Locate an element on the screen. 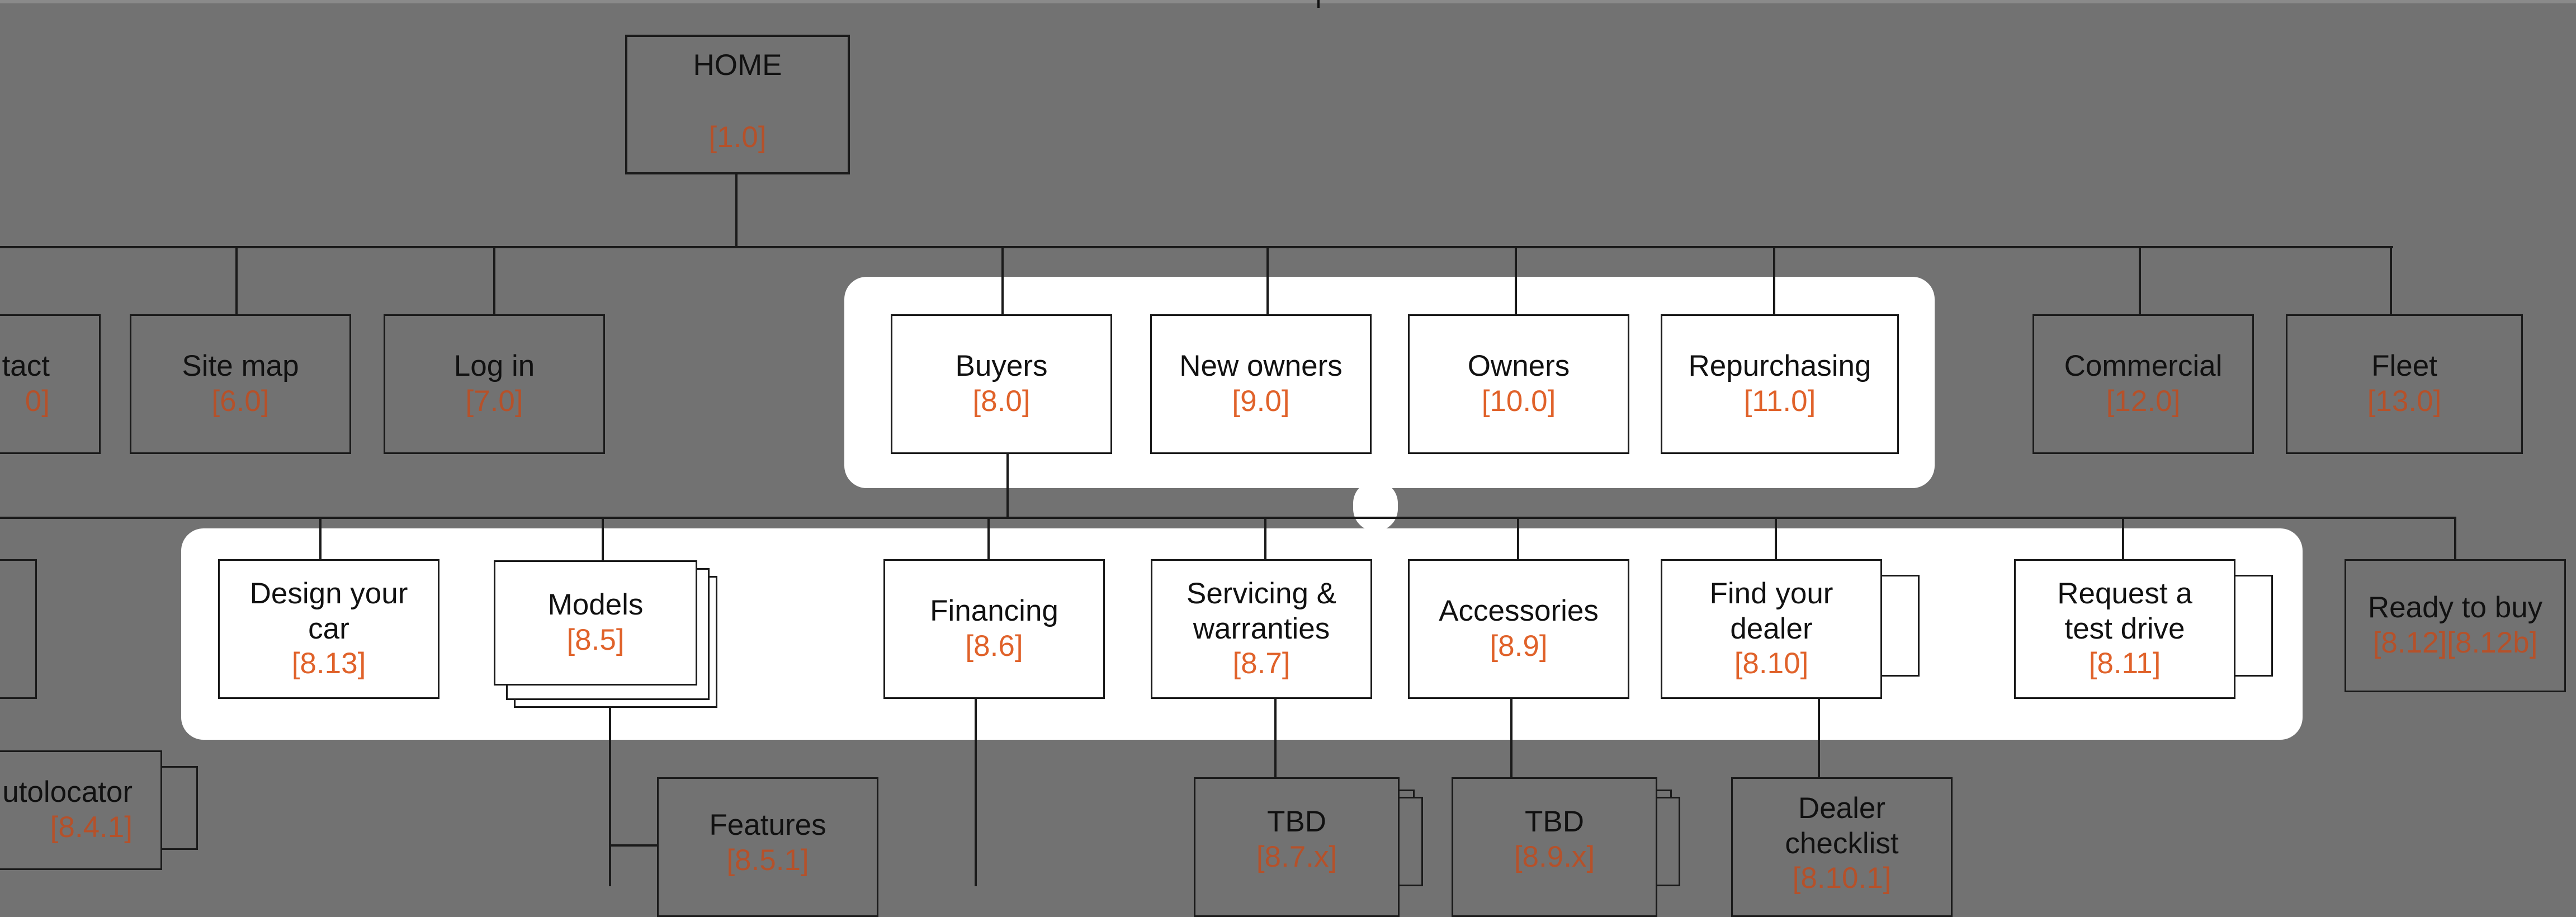 This screenshot has width=2576, height=917. node-contact: tact 0] is located at coordinates (50, 384).